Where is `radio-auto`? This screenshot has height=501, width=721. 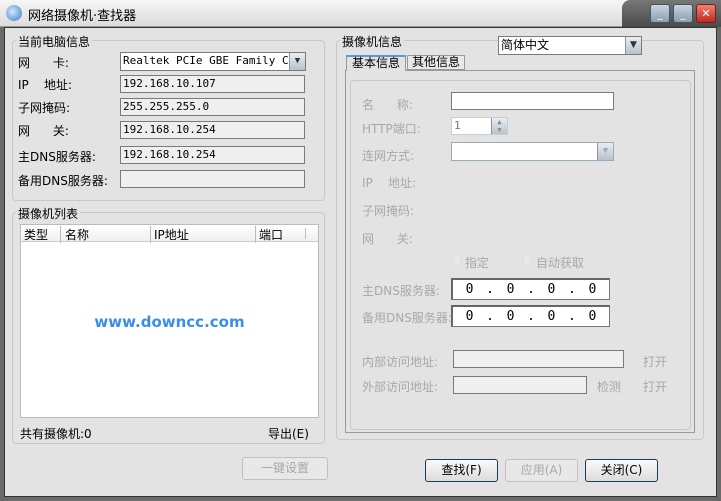 radio-auto is located at coordinates (527, 260).